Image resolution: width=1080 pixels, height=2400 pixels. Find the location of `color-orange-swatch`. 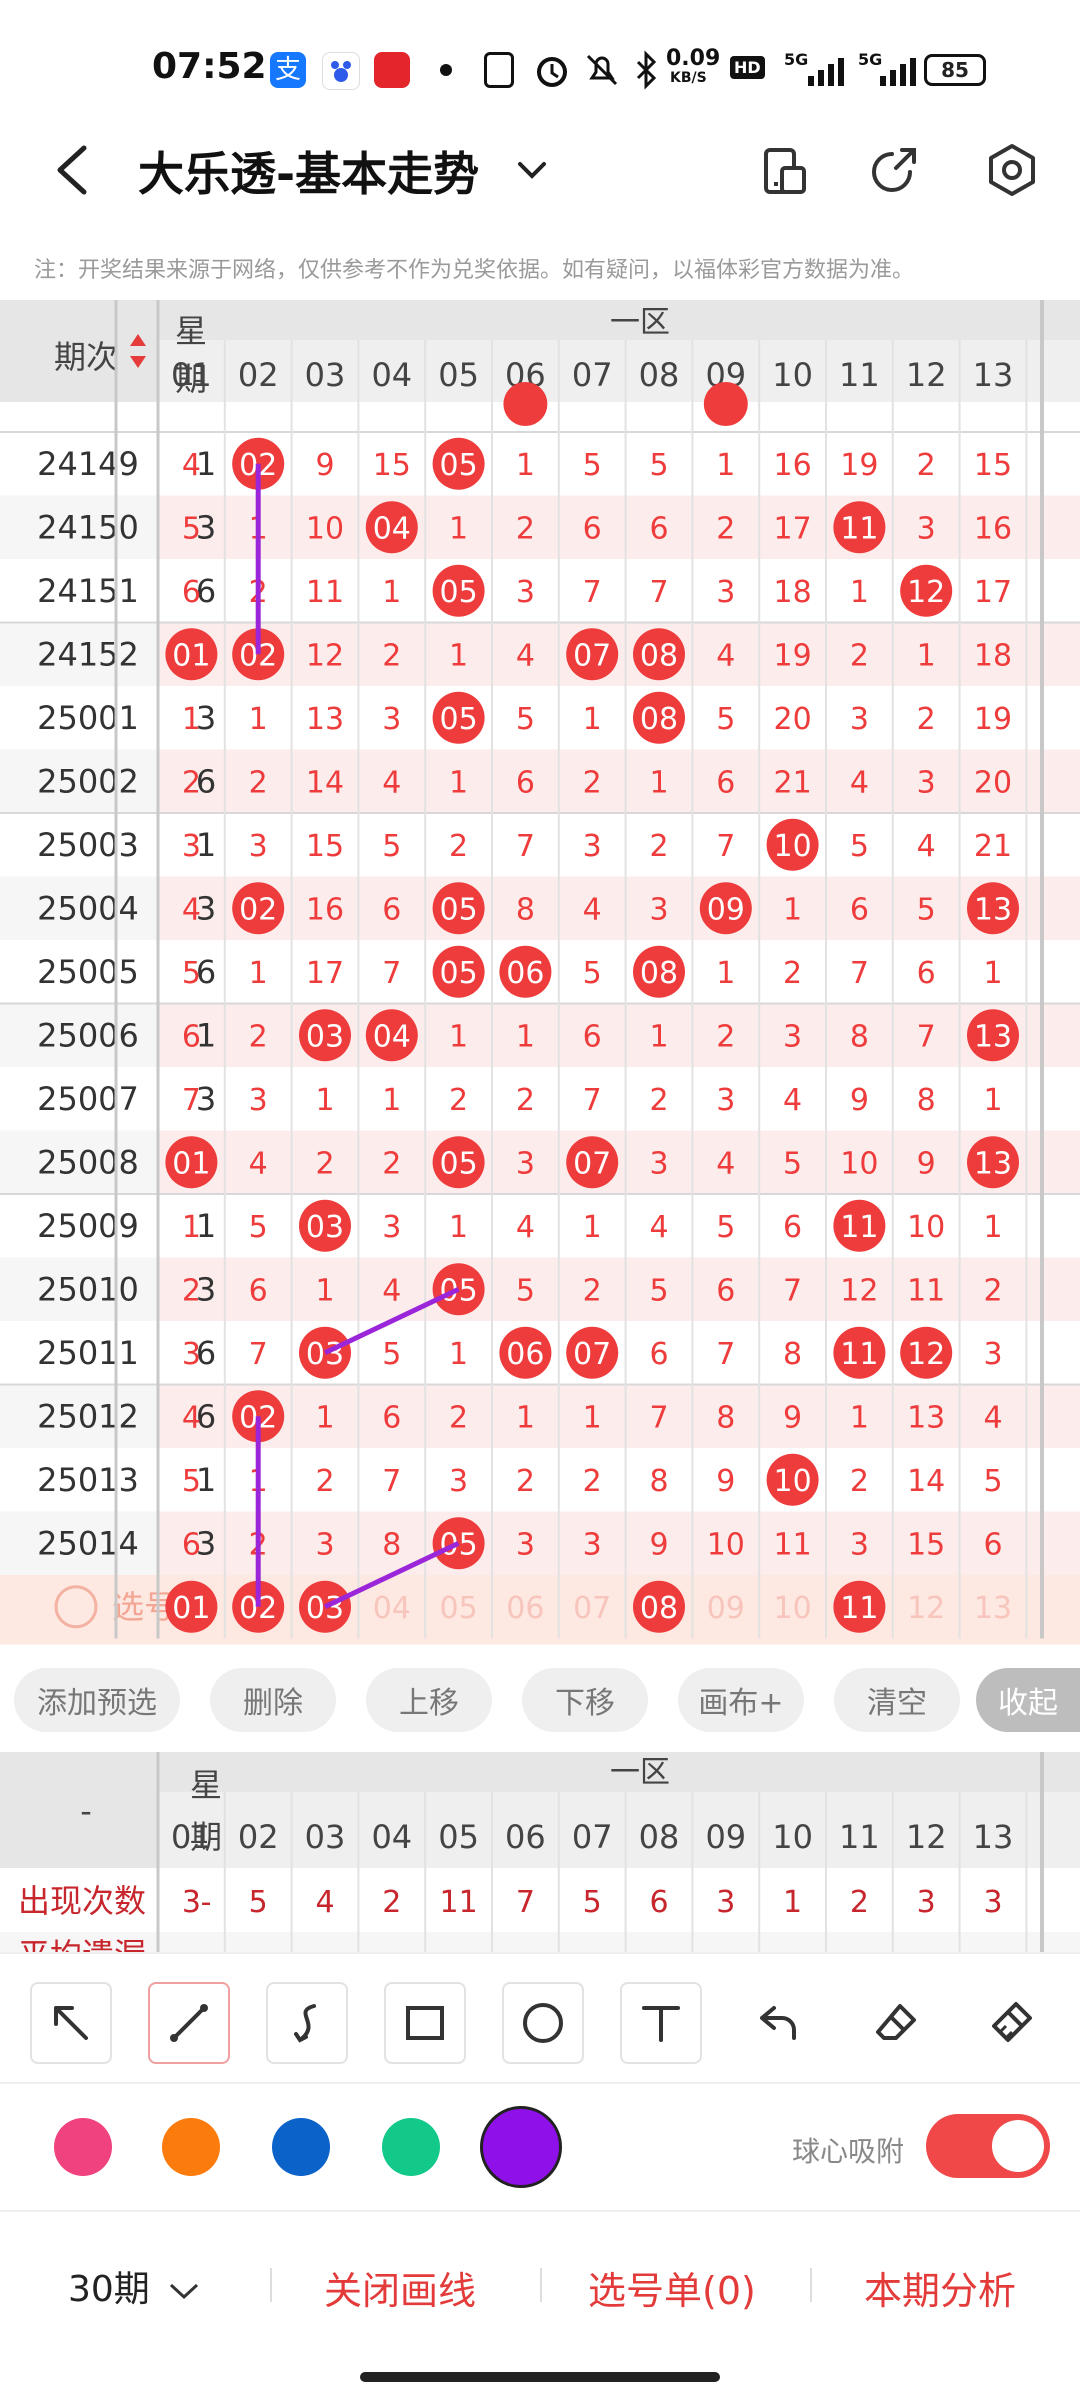

color-orange-swatch is located at coordinates (191, 2147).